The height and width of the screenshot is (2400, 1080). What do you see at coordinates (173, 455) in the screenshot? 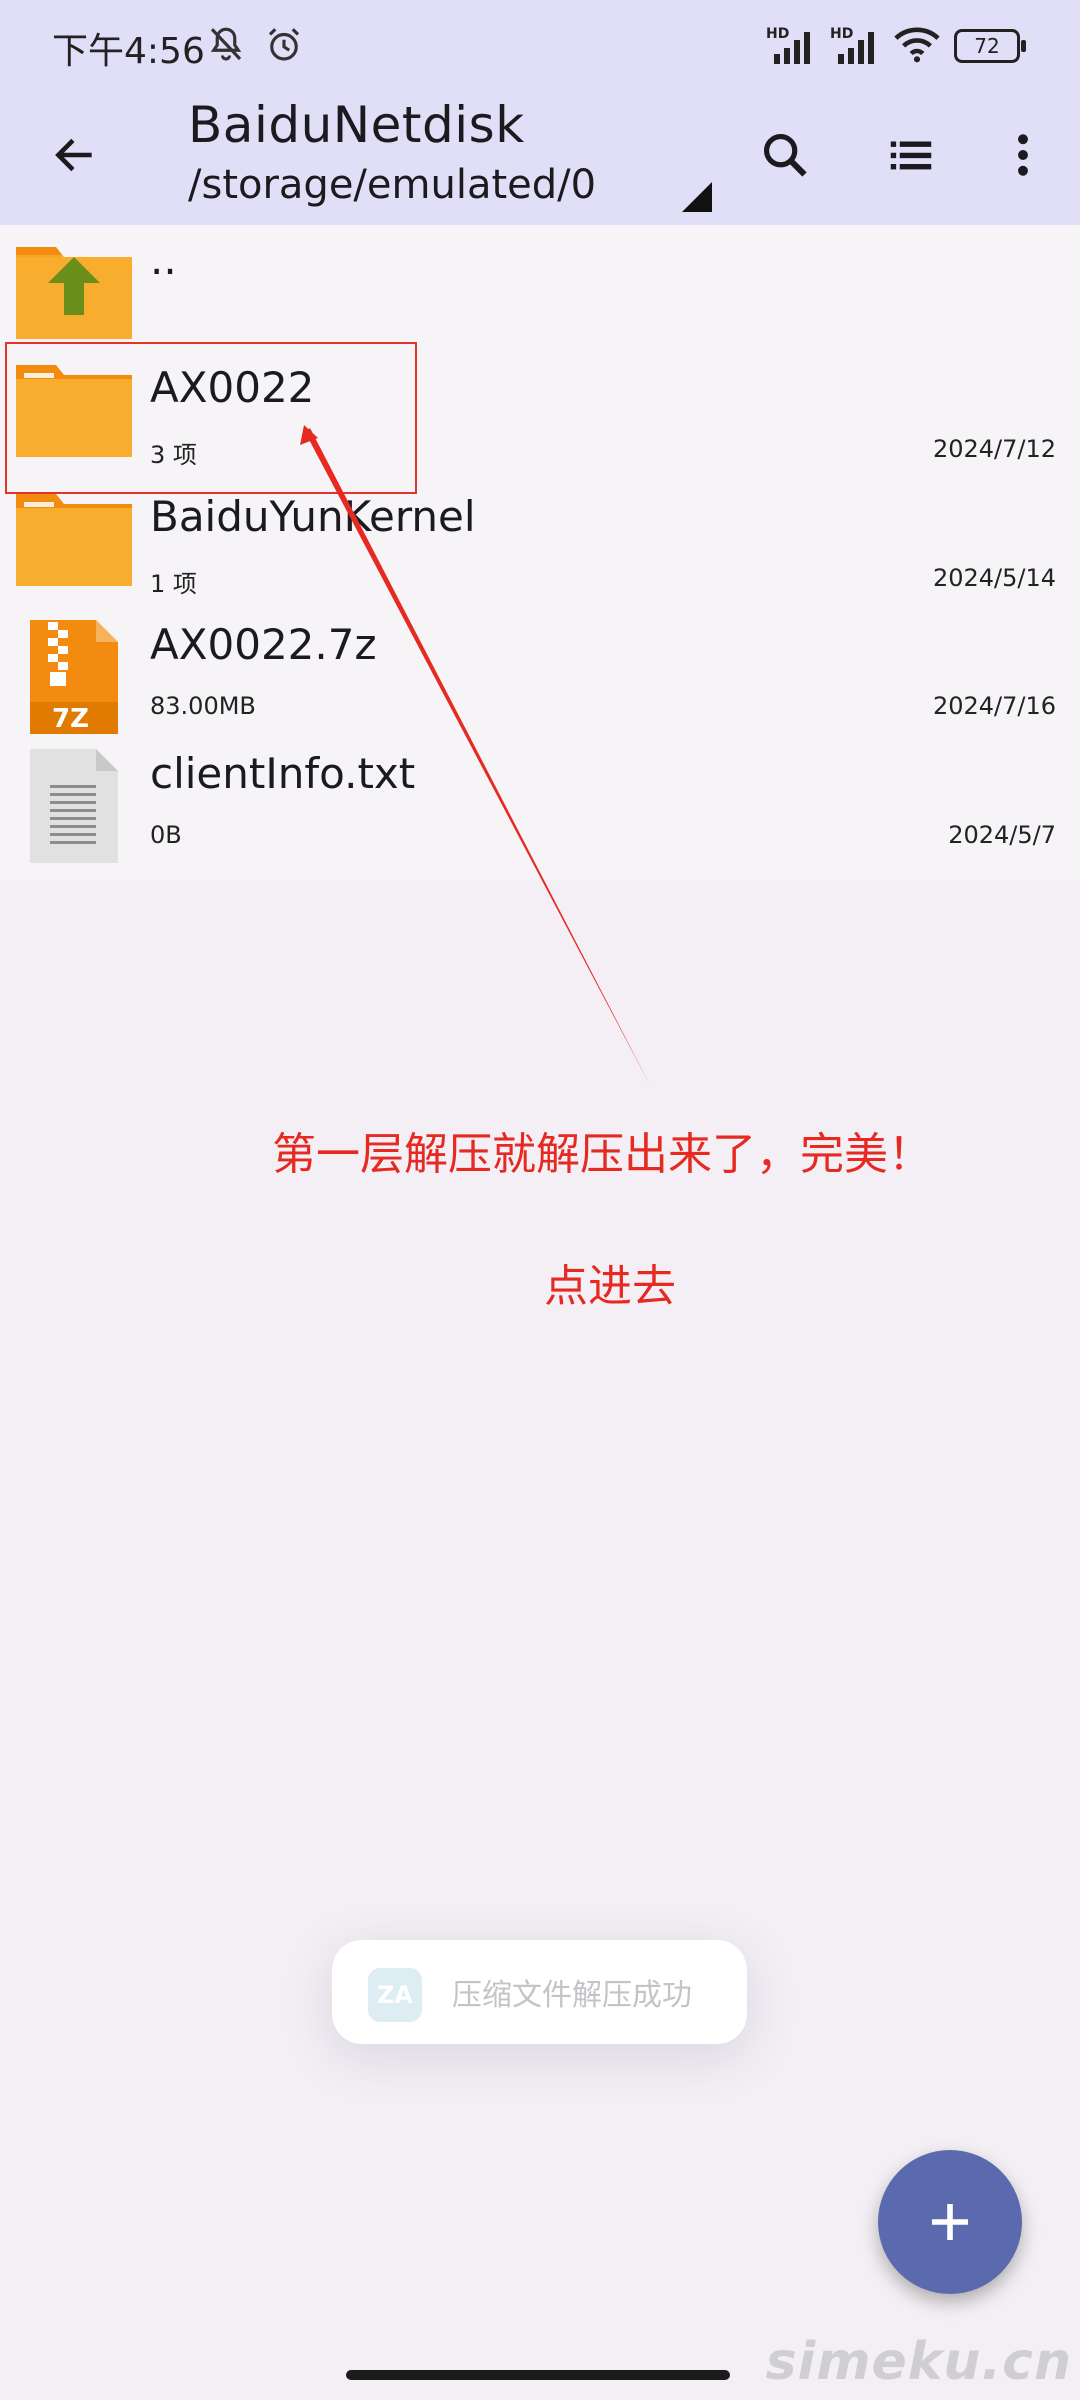
I see `file-meta: 3 项` at bounding box center [173, 455].